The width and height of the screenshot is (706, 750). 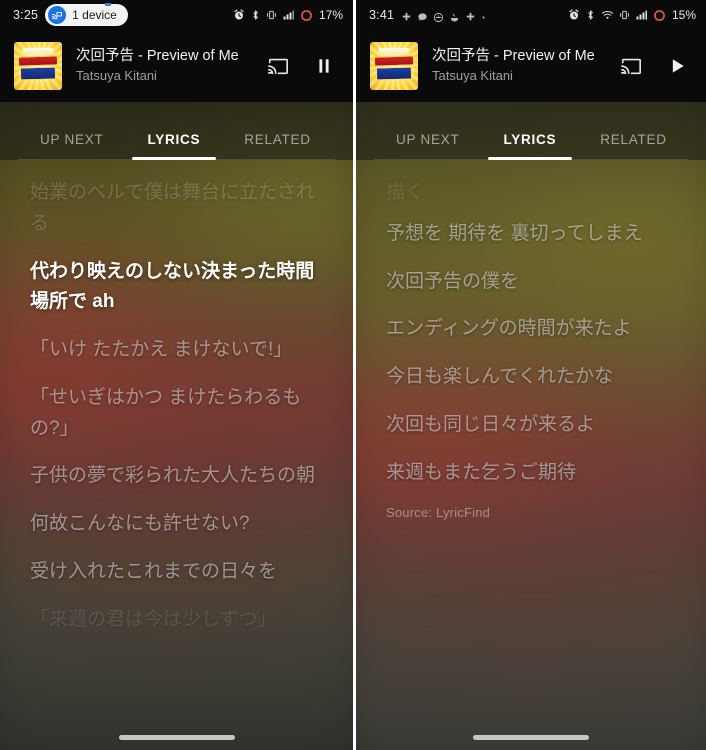 I want to click on system-status-icons: 17%, so click(x=288, y=15).